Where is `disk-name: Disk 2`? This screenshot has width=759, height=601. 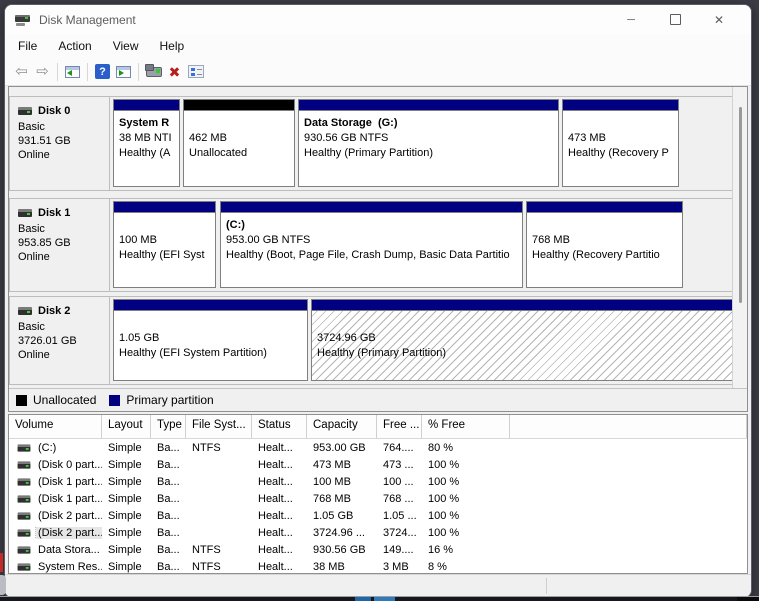 disk-name: Disk 2 is located at coordinates (54, 311).